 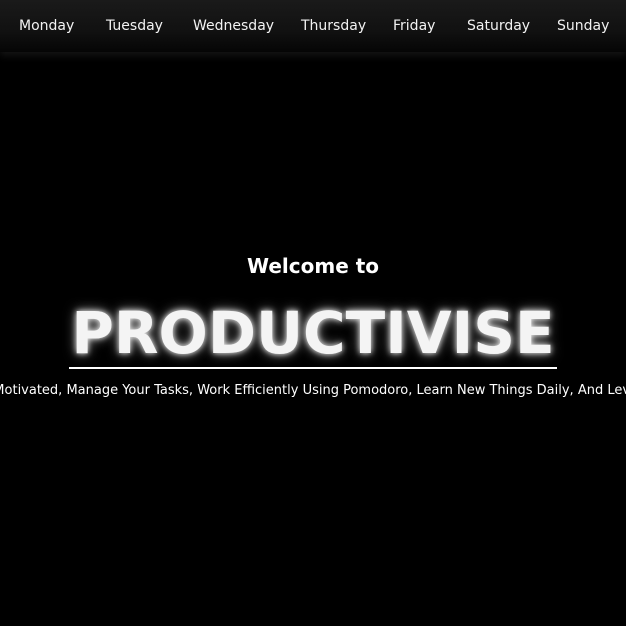 What do you see at coordinates (583, 26) in the screenshot?
I see `nav-item-sunday: Sunday` at bounding box center [583, 26].